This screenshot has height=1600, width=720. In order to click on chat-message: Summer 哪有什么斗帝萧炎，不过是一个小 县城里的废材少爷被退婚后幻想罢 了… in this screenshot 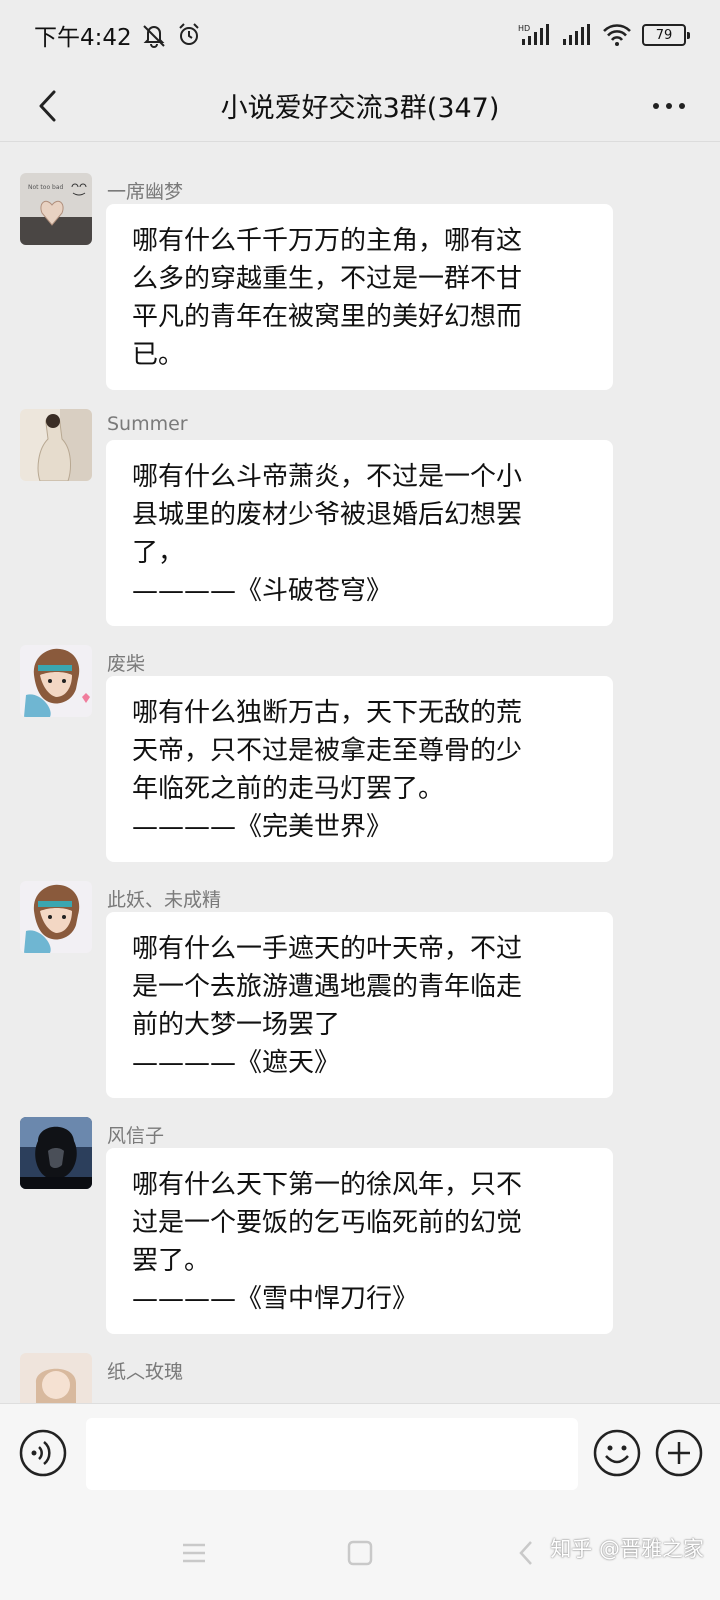, I will do `click(360, 519)`.